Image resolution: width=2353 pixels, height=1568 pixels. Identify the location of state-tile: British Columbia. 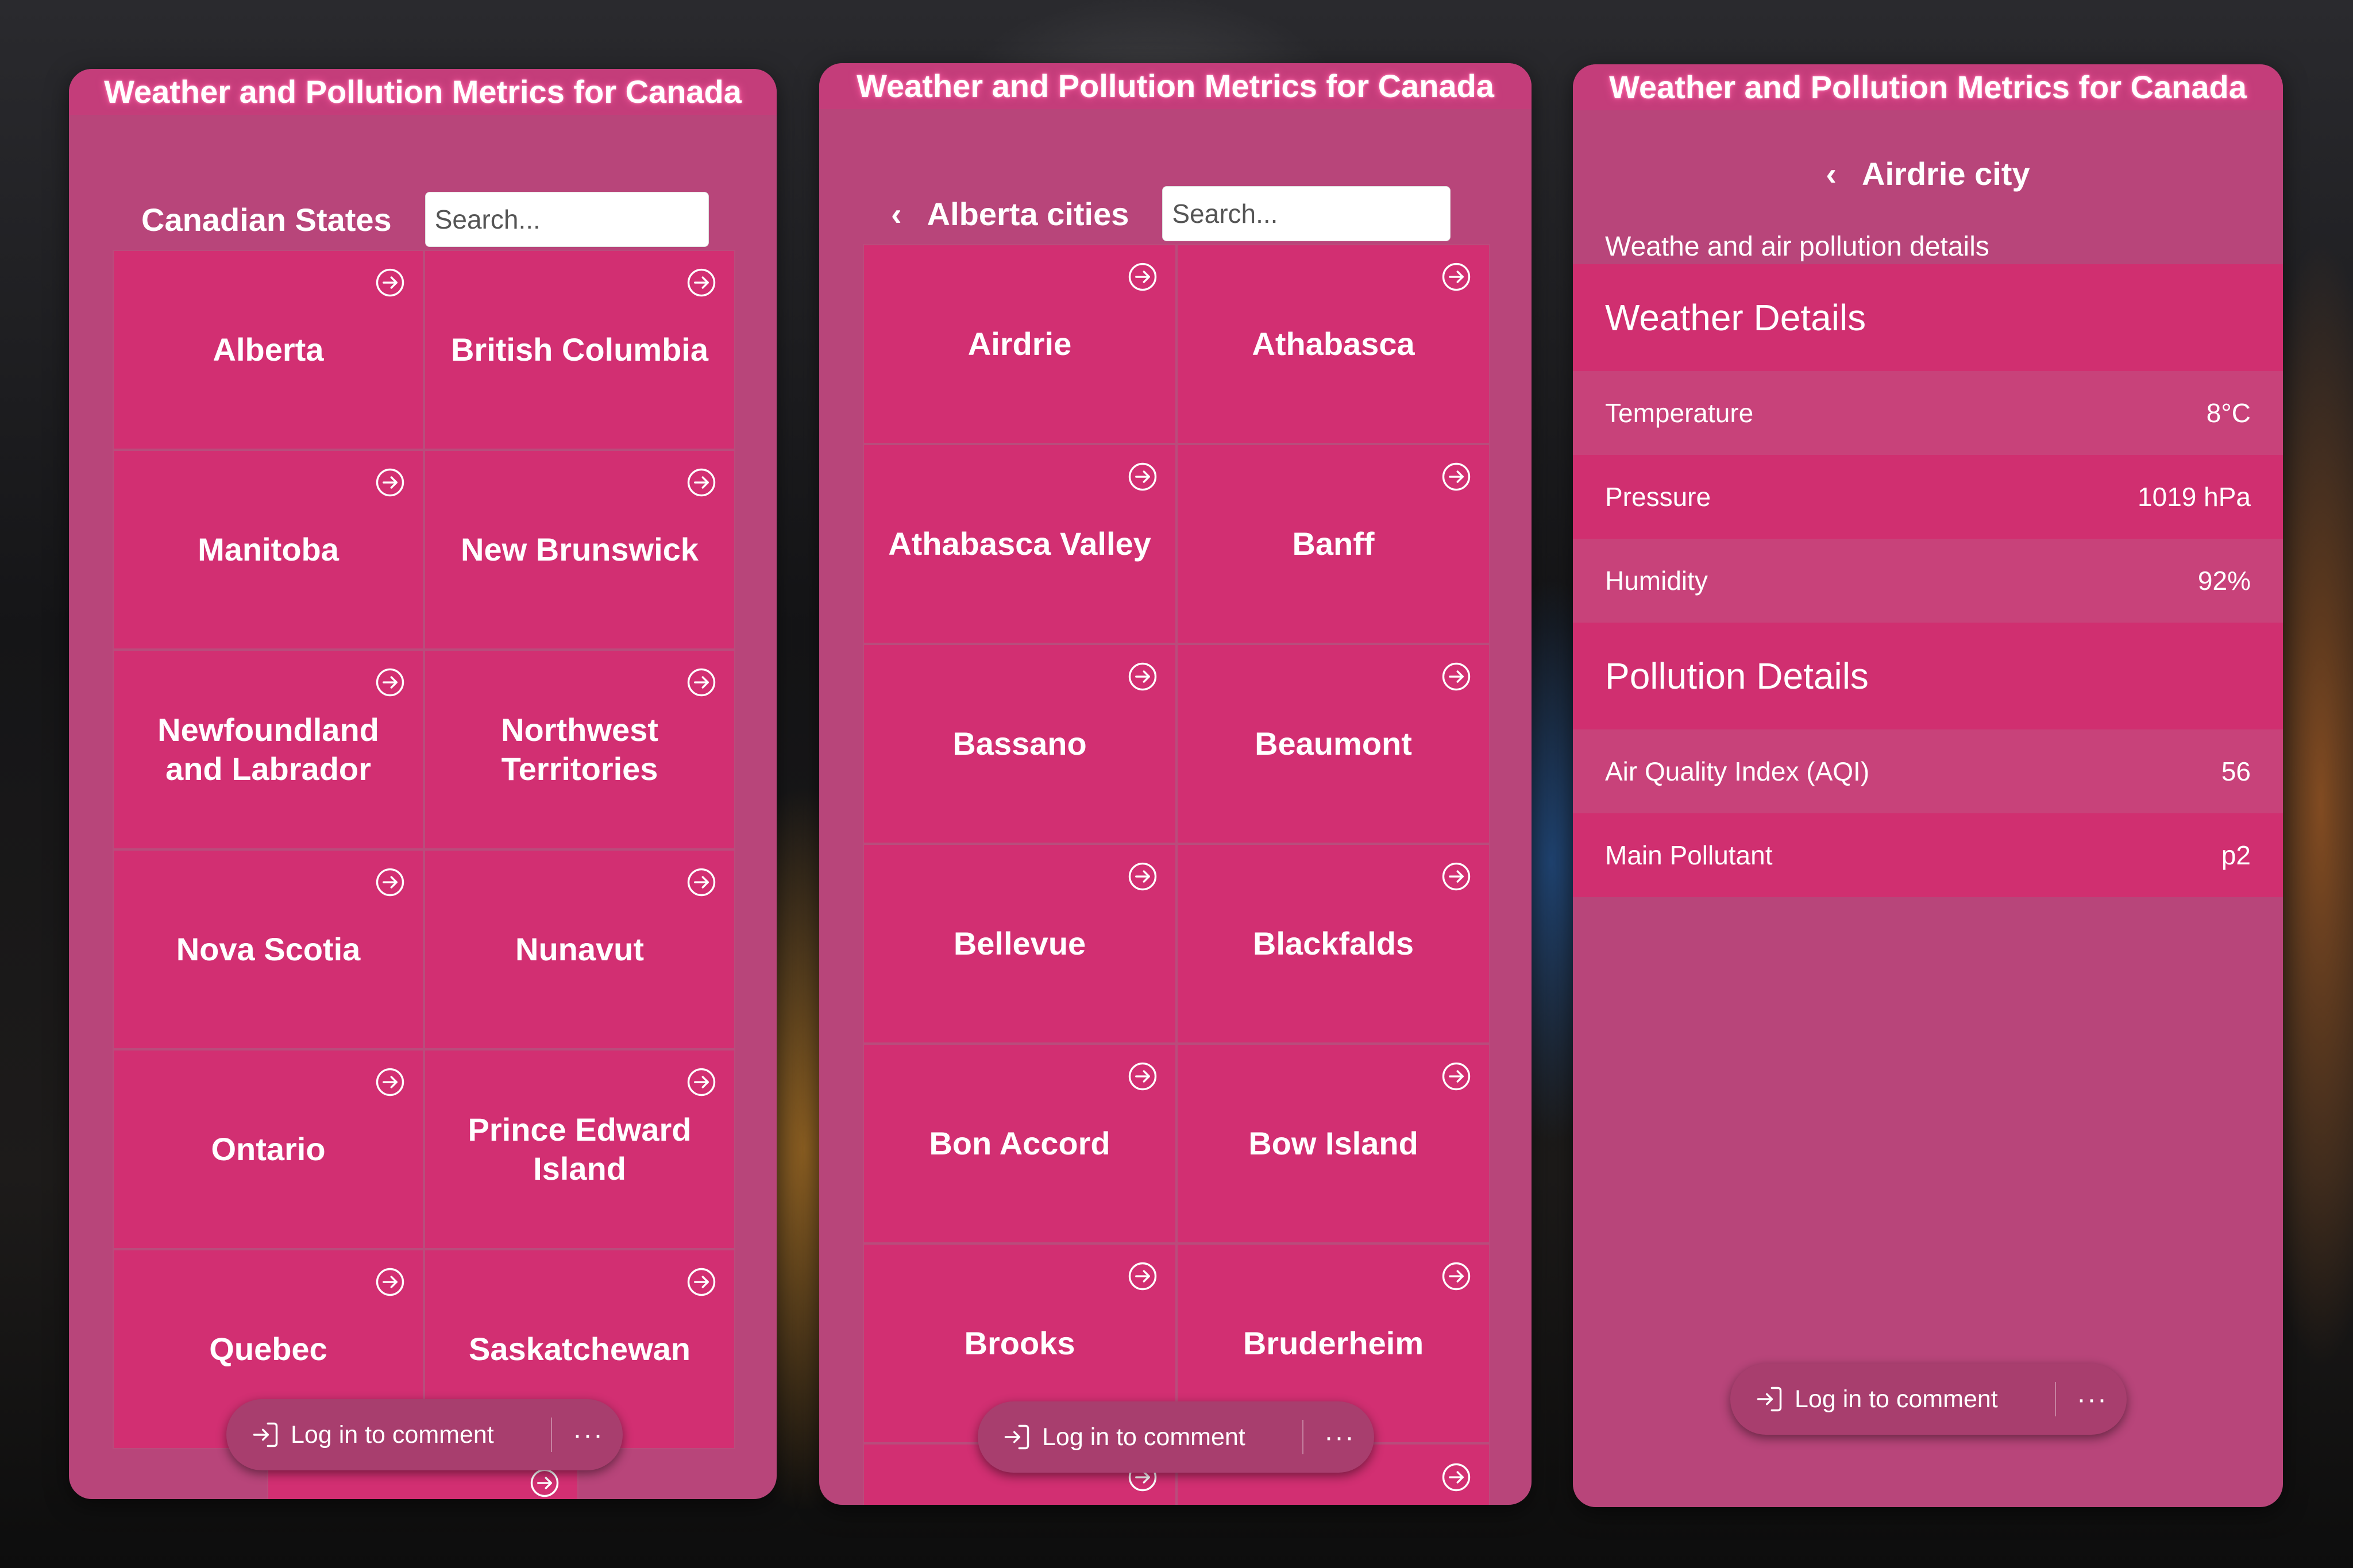
(579, 350).